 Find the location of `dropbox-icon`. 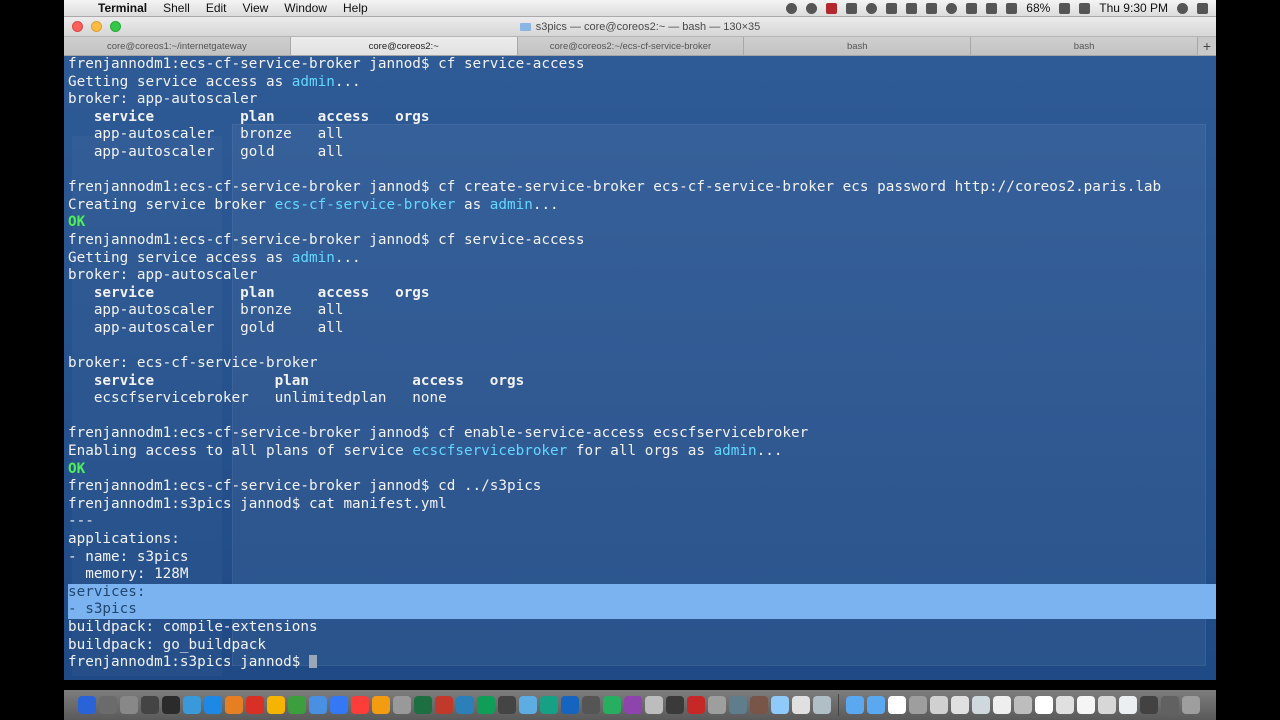

dropbox-icon is located at coordinates (792, 8).